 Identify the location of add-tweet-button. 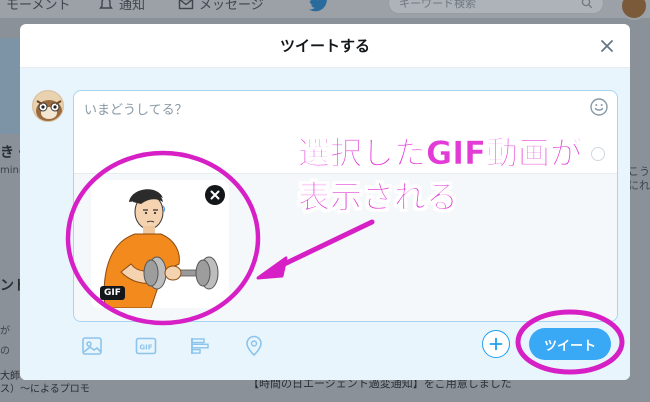
(496, 344).